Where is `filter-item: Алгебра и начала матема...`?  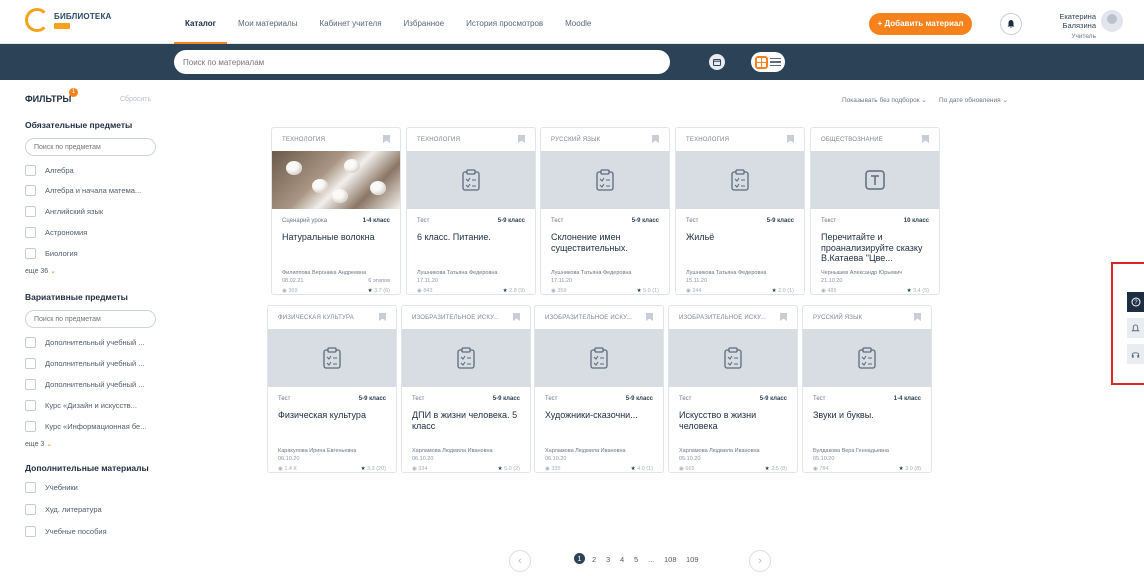 filter-item: Алгебра и начала матема... is located at coordinates (83, 190).